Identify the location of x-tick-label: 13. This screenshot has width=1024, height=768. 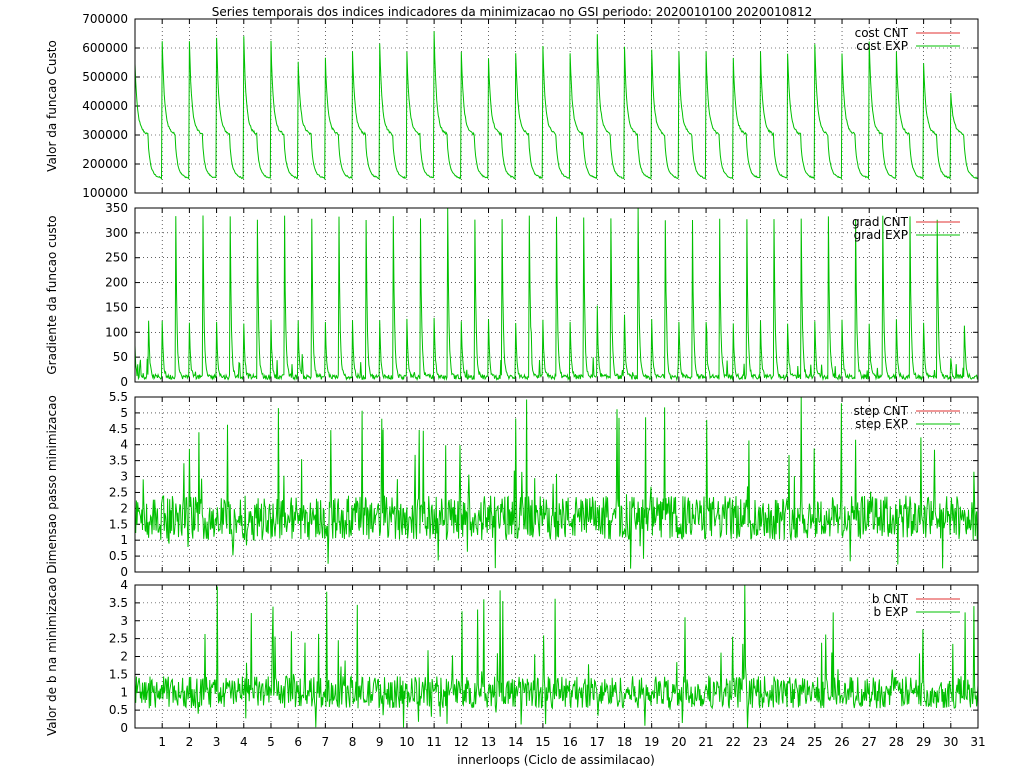
(488, 742).